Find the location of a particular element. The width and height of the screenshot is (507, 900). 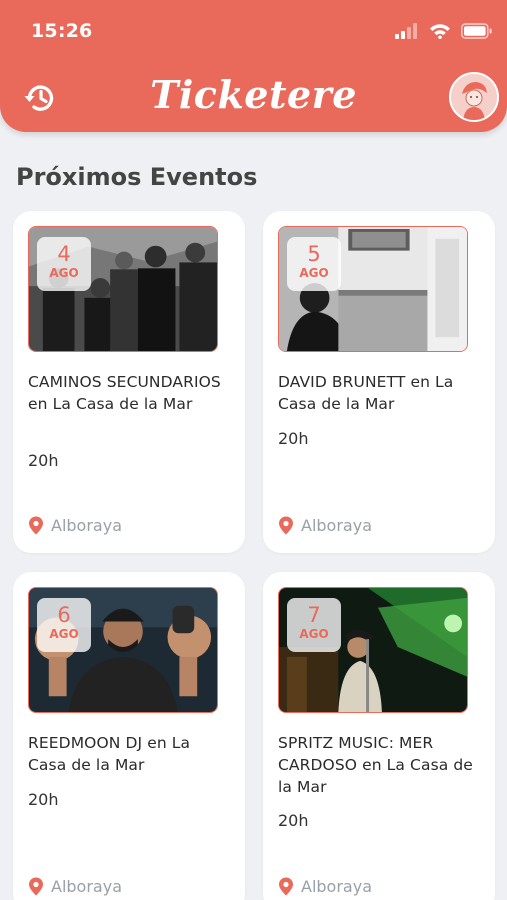

event-title: CAMINOS SECUNDARIOS en La Casa de la Mar is located at coordinates (124, 393).